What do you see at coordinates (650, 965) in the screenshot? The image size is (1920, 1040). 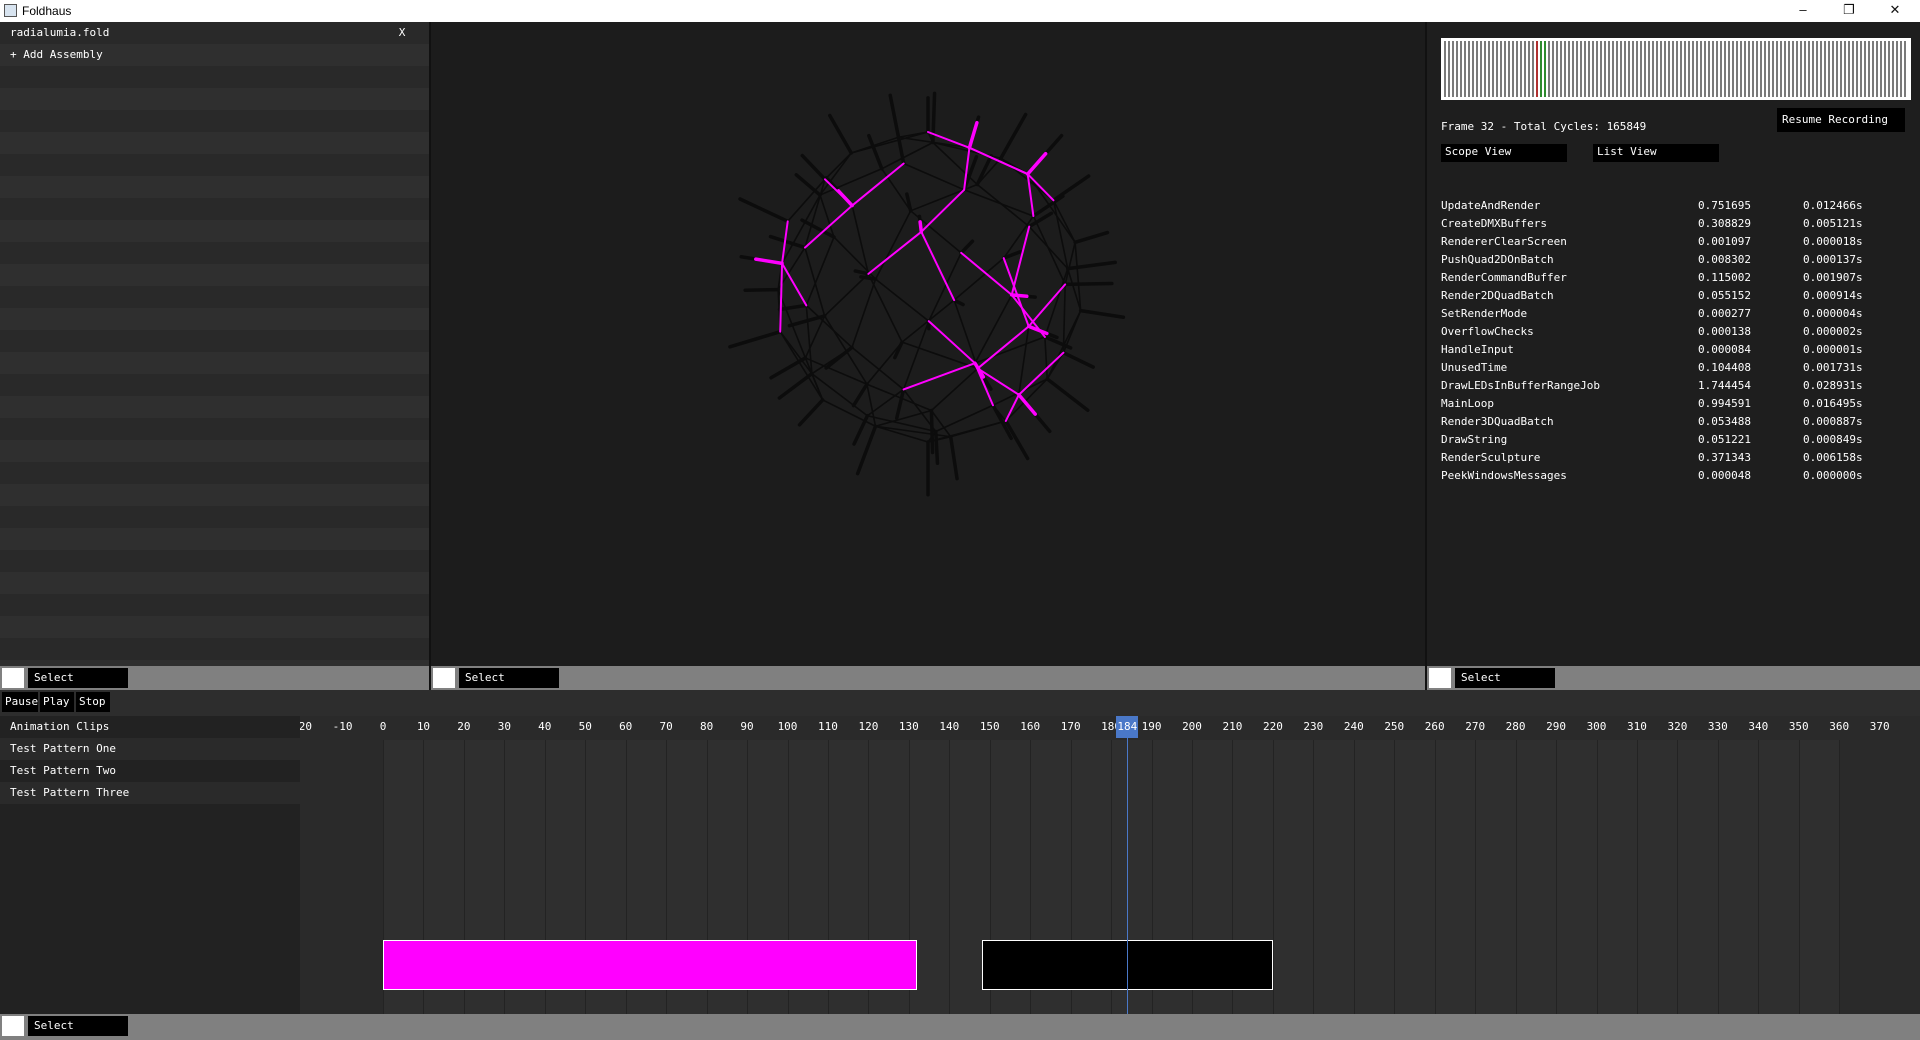 I see `animation-block` at bounding box center [650, 965].